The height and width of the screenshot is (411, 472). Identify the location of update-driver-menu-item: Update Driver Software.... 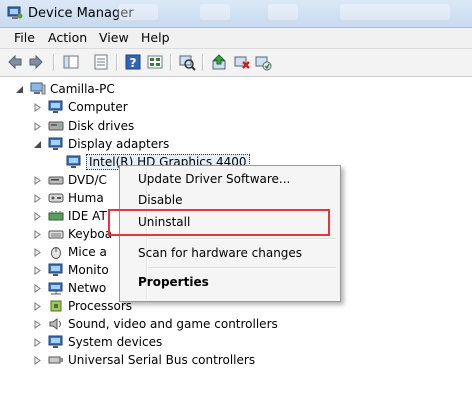
(214, 179).